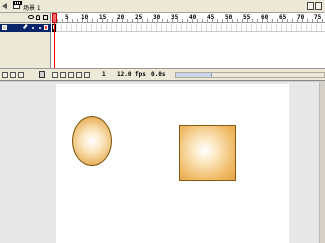 The image size is (325, 243). What do you see at coordinates (54, 18) in the screenshot?
I see `playhead` at bounding box center [54, 18].